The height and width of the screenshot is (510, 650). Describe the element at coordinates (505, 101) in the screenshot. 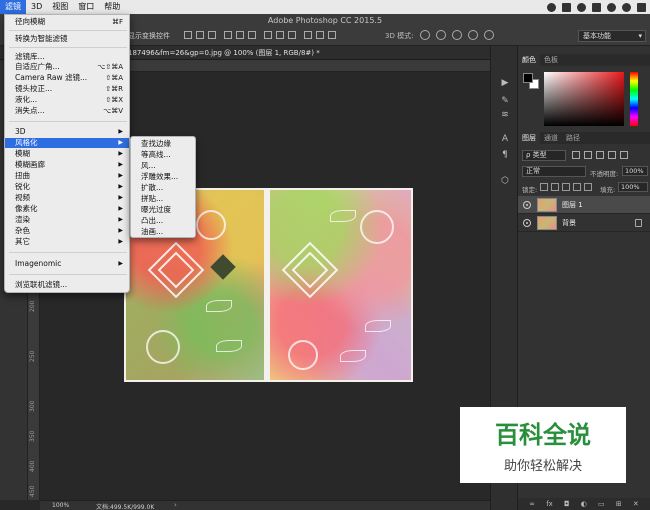

I see `brush-preset-icon: ✎` at that location.